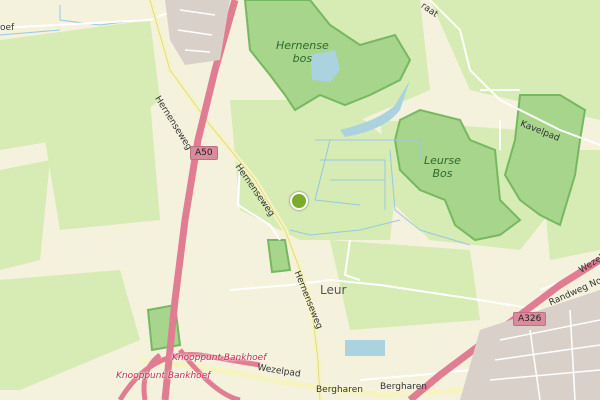 This screenshot has height=400, width=600. Describe the element at coordinates (163, 376) in the screenshot. I see `junction-label-2: Knooppunt Bankhoef` at that location.